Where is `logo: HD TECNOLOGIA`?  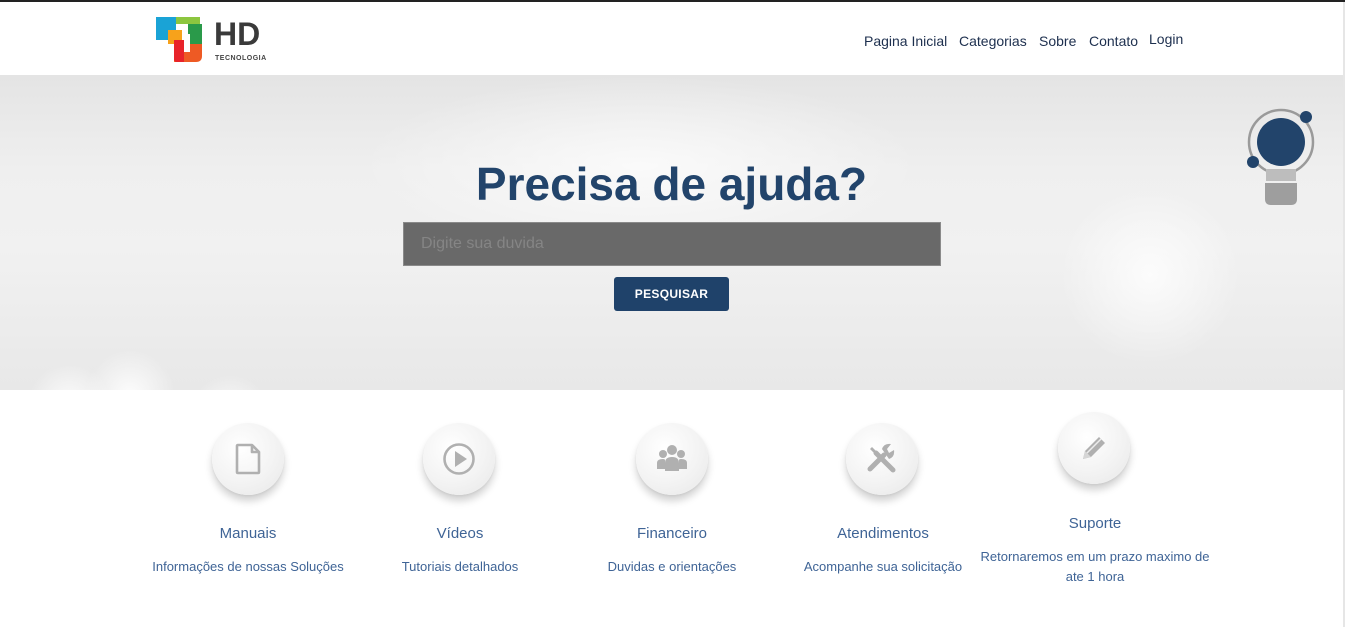
logo: HD TECNOLOGIA is located at coordinates (214, 40).